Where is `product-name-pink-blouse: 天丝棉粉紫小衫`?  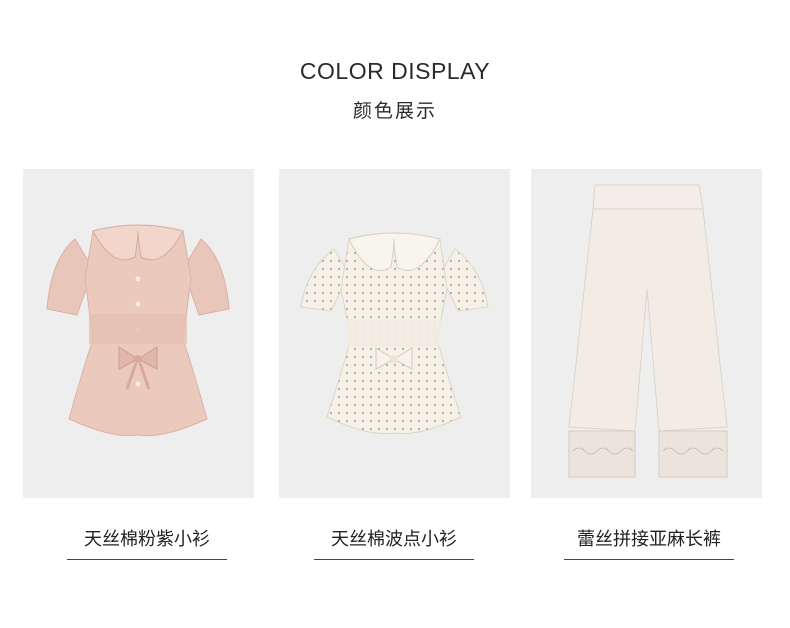 product-name-pink-blouse: 天丝棉粉紫小衫 is located at coordinates (147, 542).